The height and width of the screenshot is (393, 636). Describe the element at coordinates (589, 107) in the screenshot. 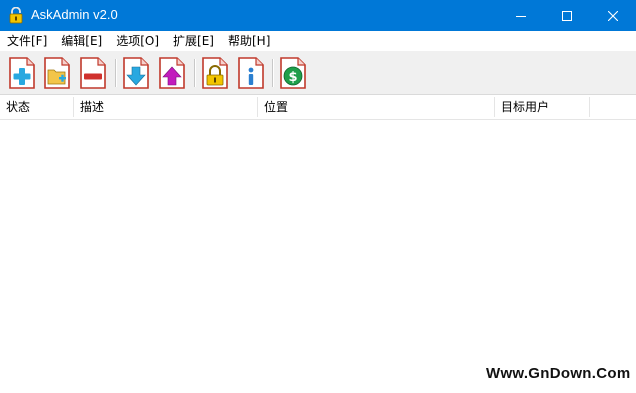

I see `column-divider` at that location.